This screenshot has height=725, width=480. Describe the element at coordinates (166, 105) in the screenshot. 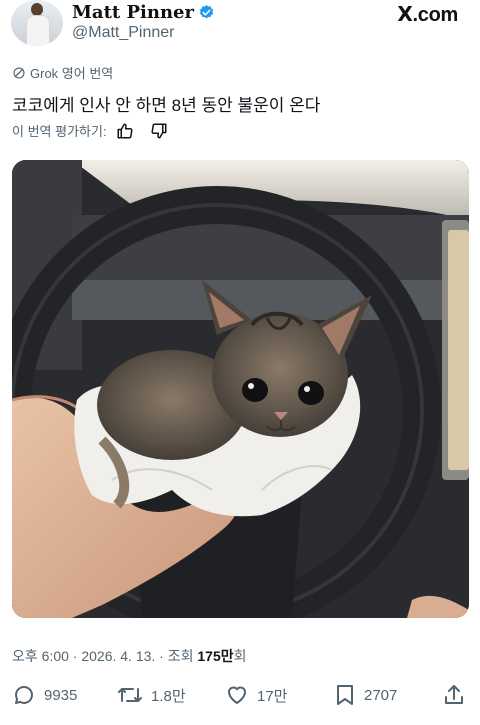

I see `tweet-text: 코코에게 인사 안 하면 8년 동안 불운이 온다` at that location.